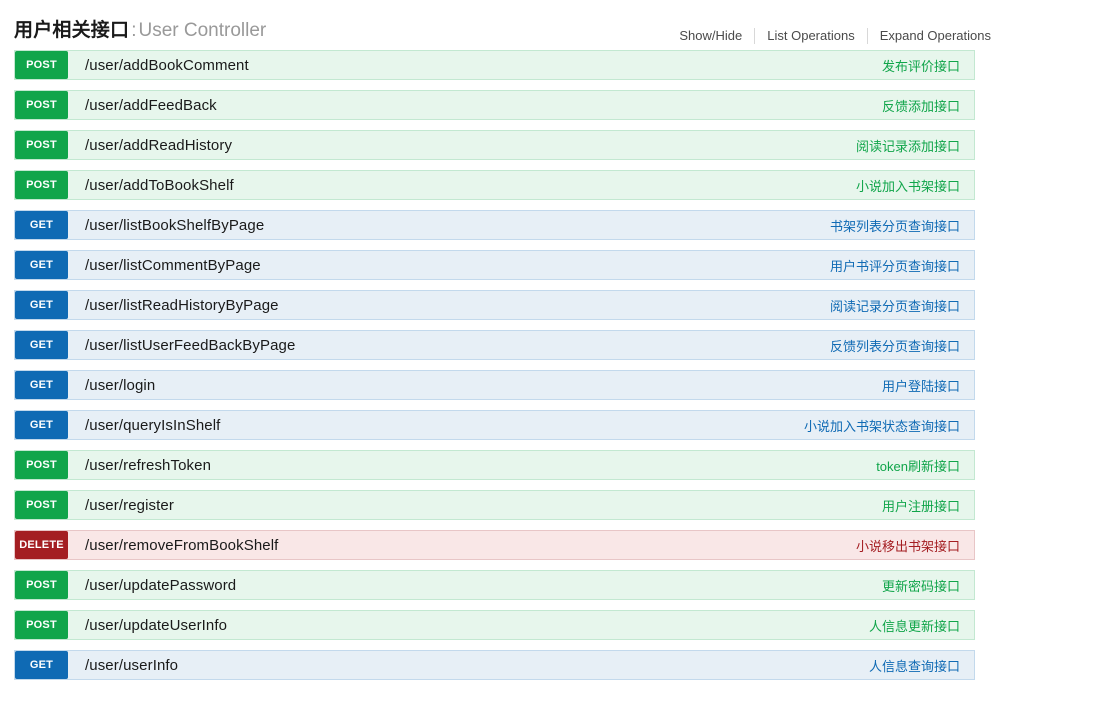 The height and width of the screenshot is (704, 1115). What do you see at coordinates (894, 266) in the screenshot?
I see `endpoint-summary: 用户书评分页查询接口` at bounding box center [894, 266].